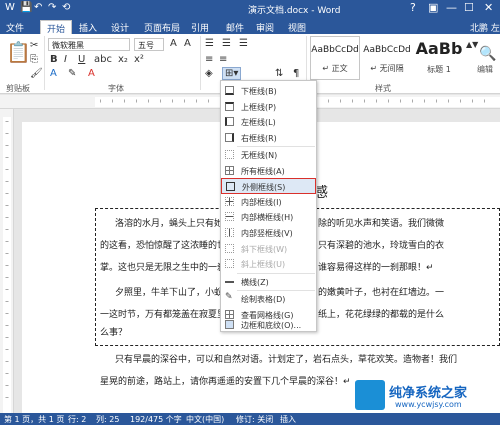 Image resolution: width=500 pixels, height=425 pixels. I want to click on copy-icon: ⎘, so click(34, 59).